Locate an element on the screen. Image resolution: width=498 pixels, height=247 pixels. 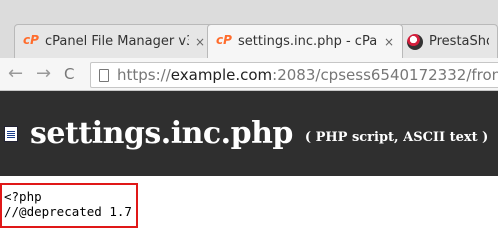
forward-arrow-icon: → is located at coordinates (43, 74).